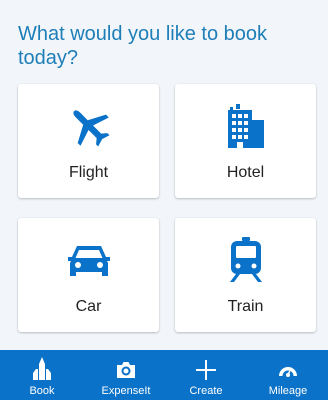 Image resolution: width=328 pixels, height=400 pixels. I want to click on flight-label: Flight, so click(88, 172).